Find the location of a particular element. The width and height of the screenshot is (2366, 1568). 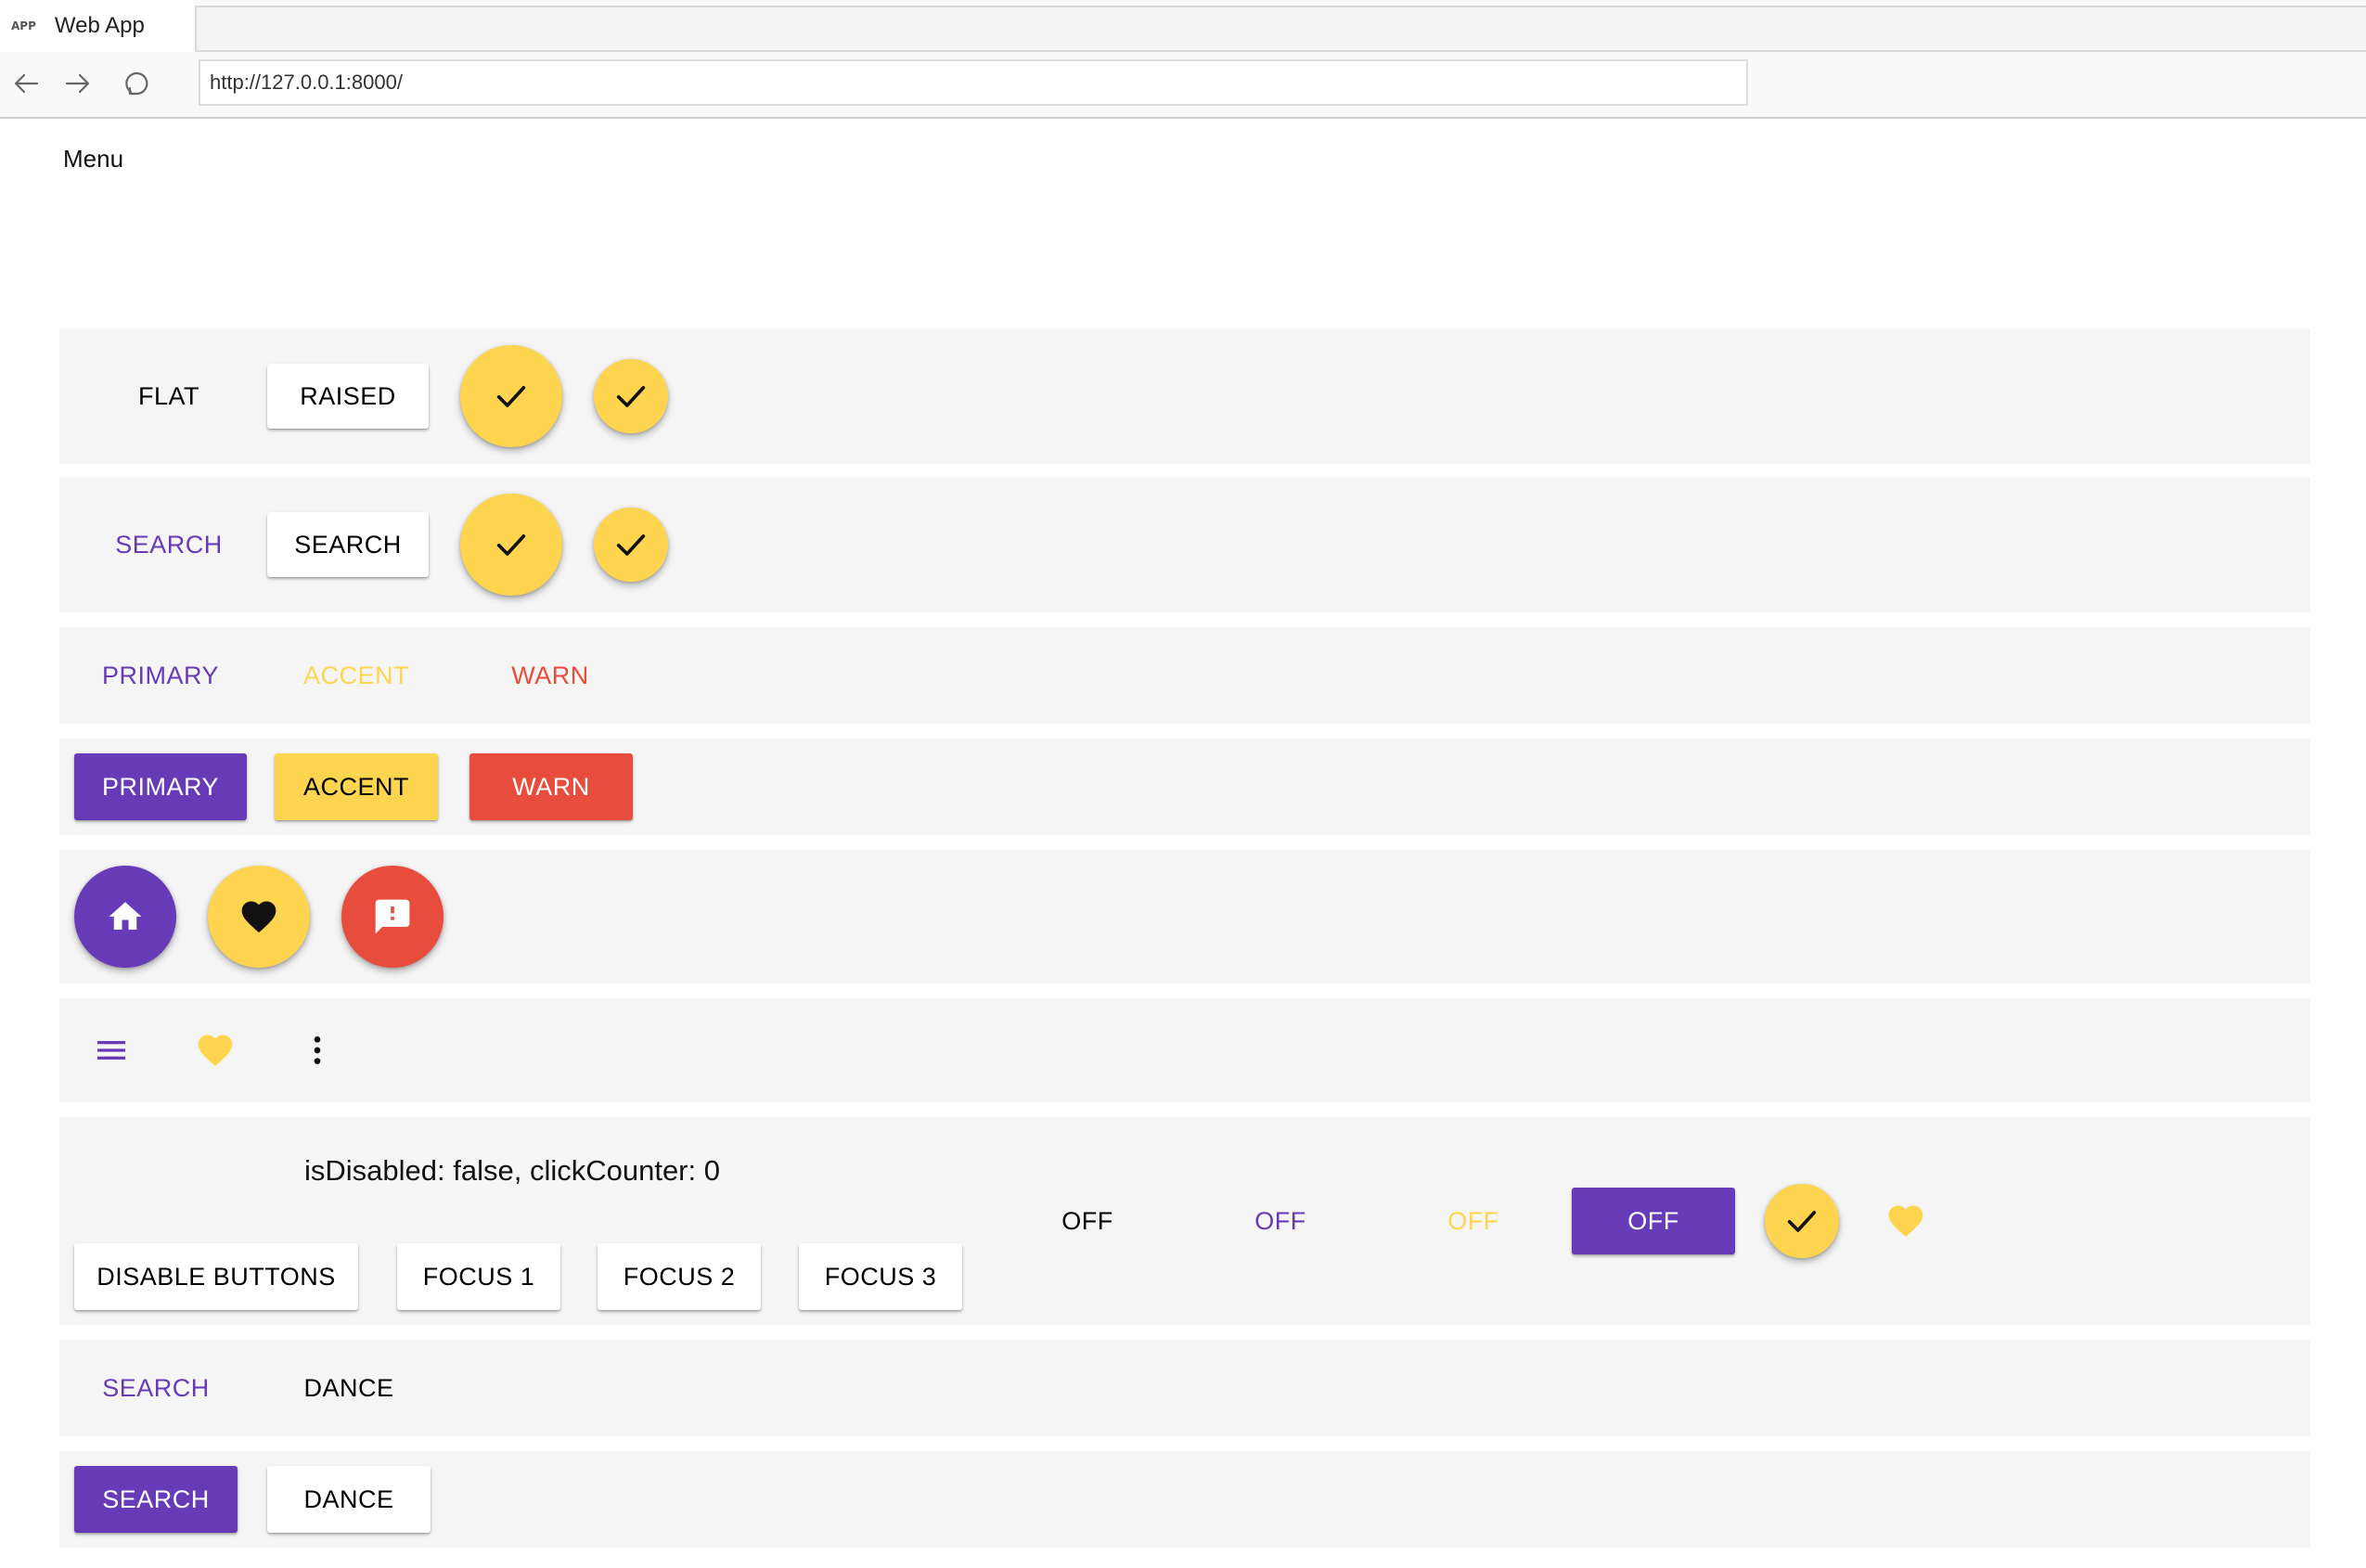

fab-row is located at coordinates (1185, 917).